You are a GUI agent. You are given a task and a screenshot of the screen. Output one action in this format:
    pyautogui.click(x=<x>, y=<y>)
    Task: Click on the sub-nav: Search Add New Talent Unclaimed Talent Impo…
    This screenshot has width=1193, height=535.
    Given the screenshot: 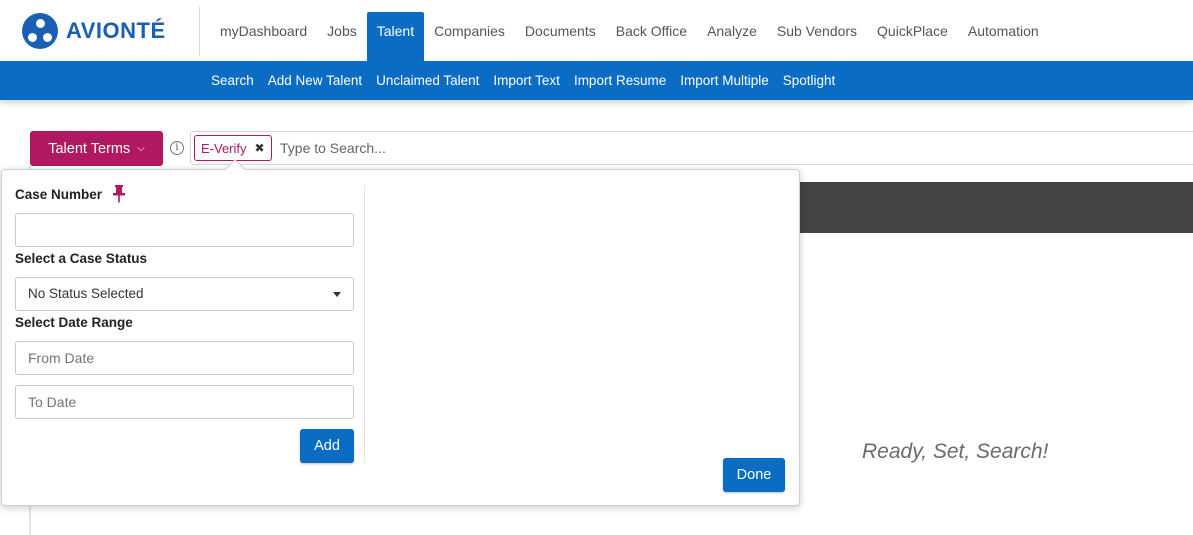 What is the action you would take?
    pyautogui.click(x=596, y=80)
    